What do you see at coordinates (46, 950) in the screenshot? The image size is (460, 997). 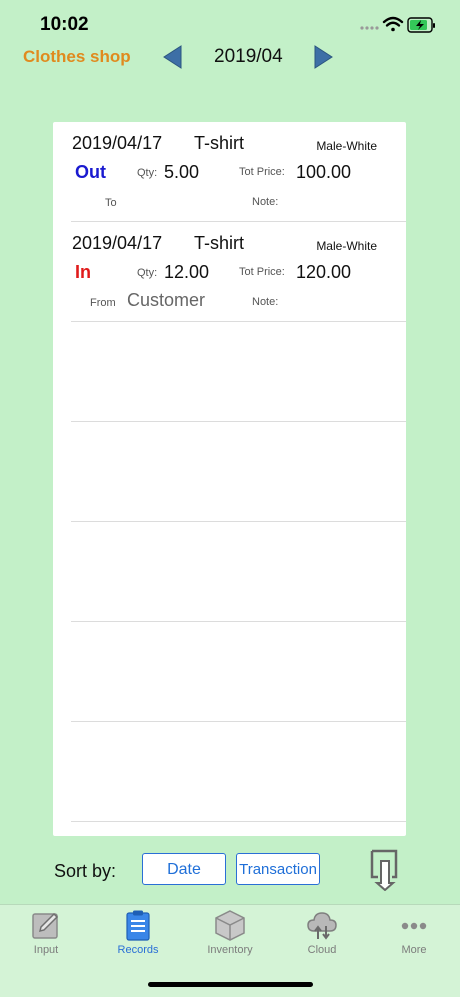 I see `tab-label: Input` at bounding box center [46, 950].